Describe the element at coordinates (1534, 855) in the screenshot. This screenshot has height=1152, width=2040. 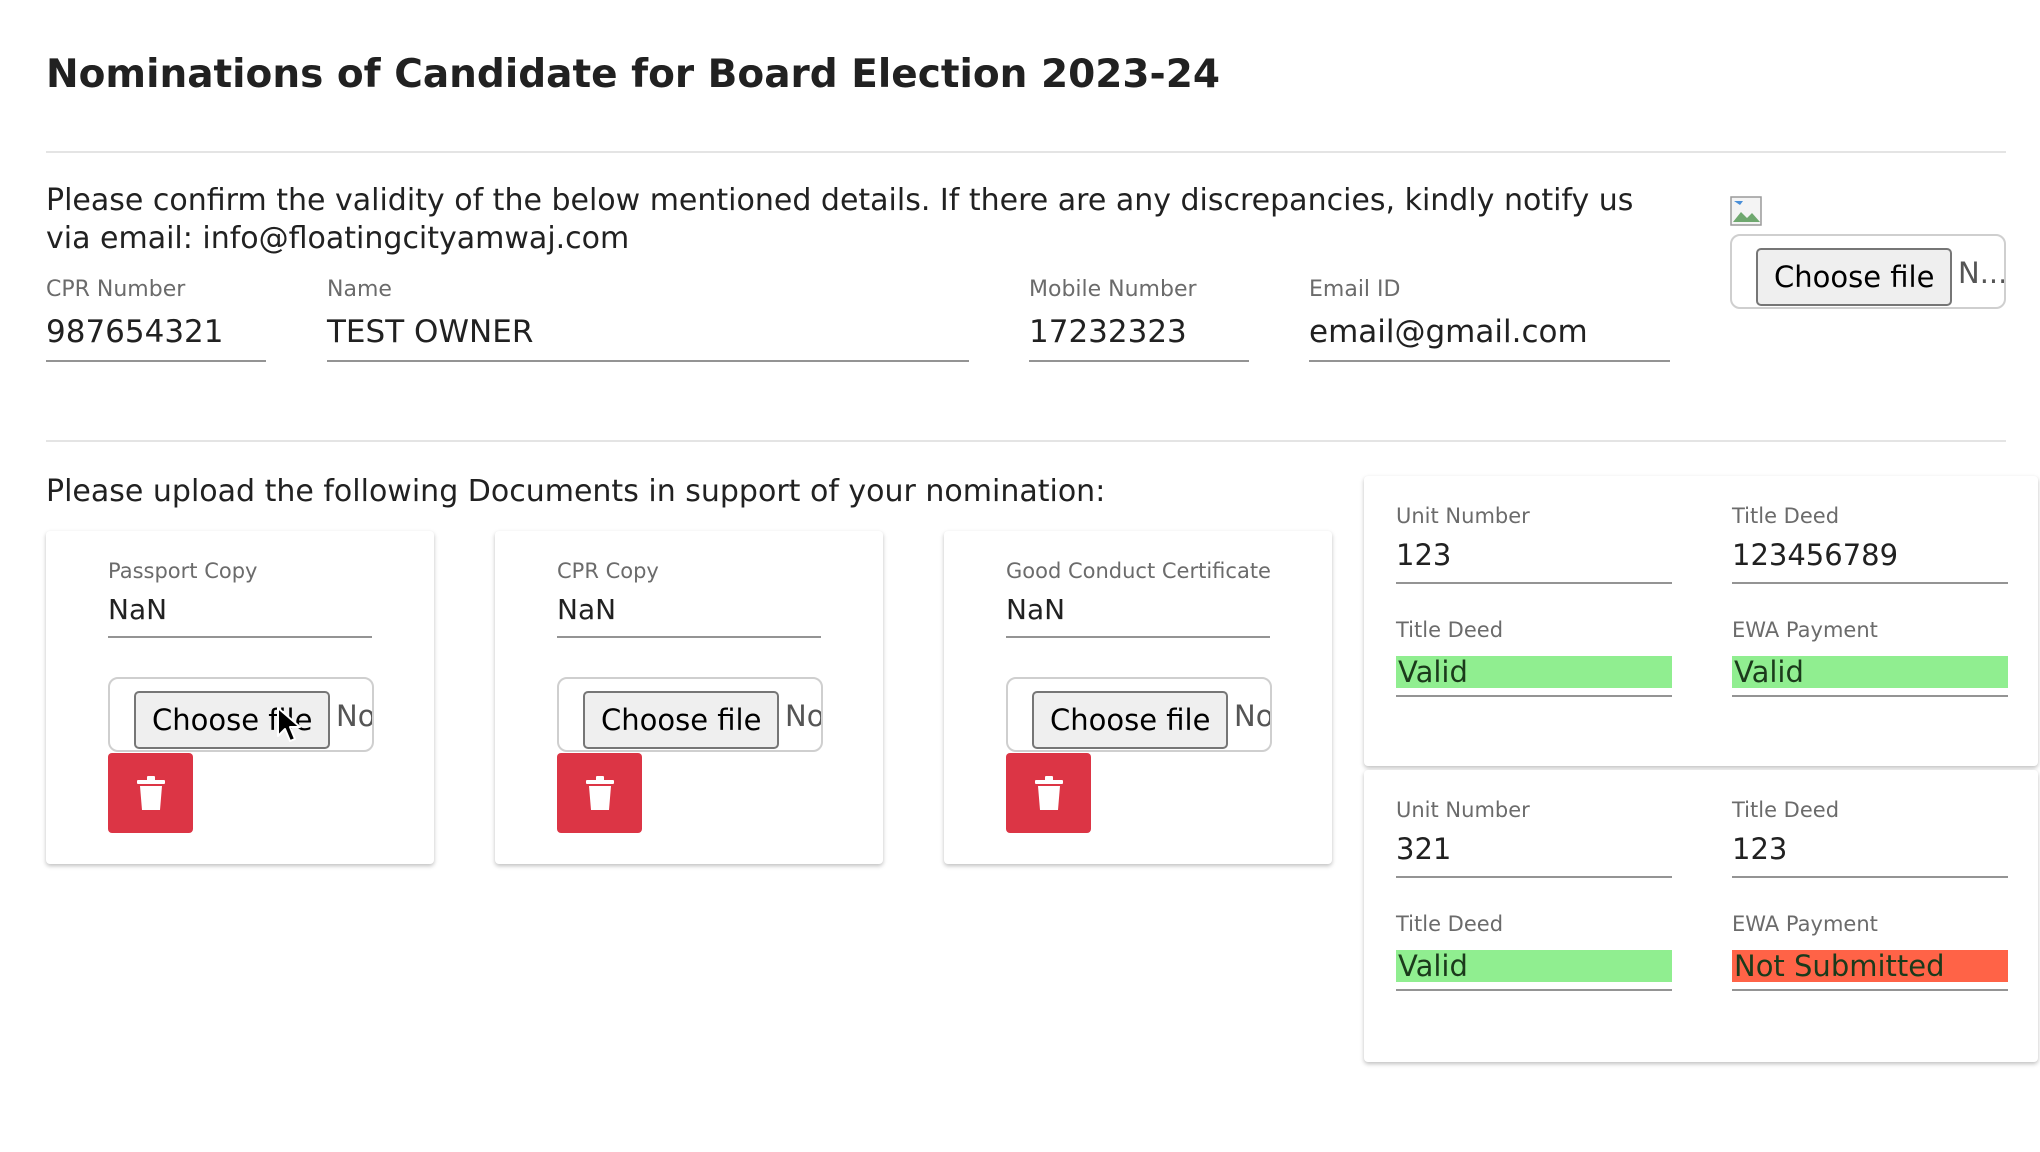
I see `unit-number-field: 321` at that location.